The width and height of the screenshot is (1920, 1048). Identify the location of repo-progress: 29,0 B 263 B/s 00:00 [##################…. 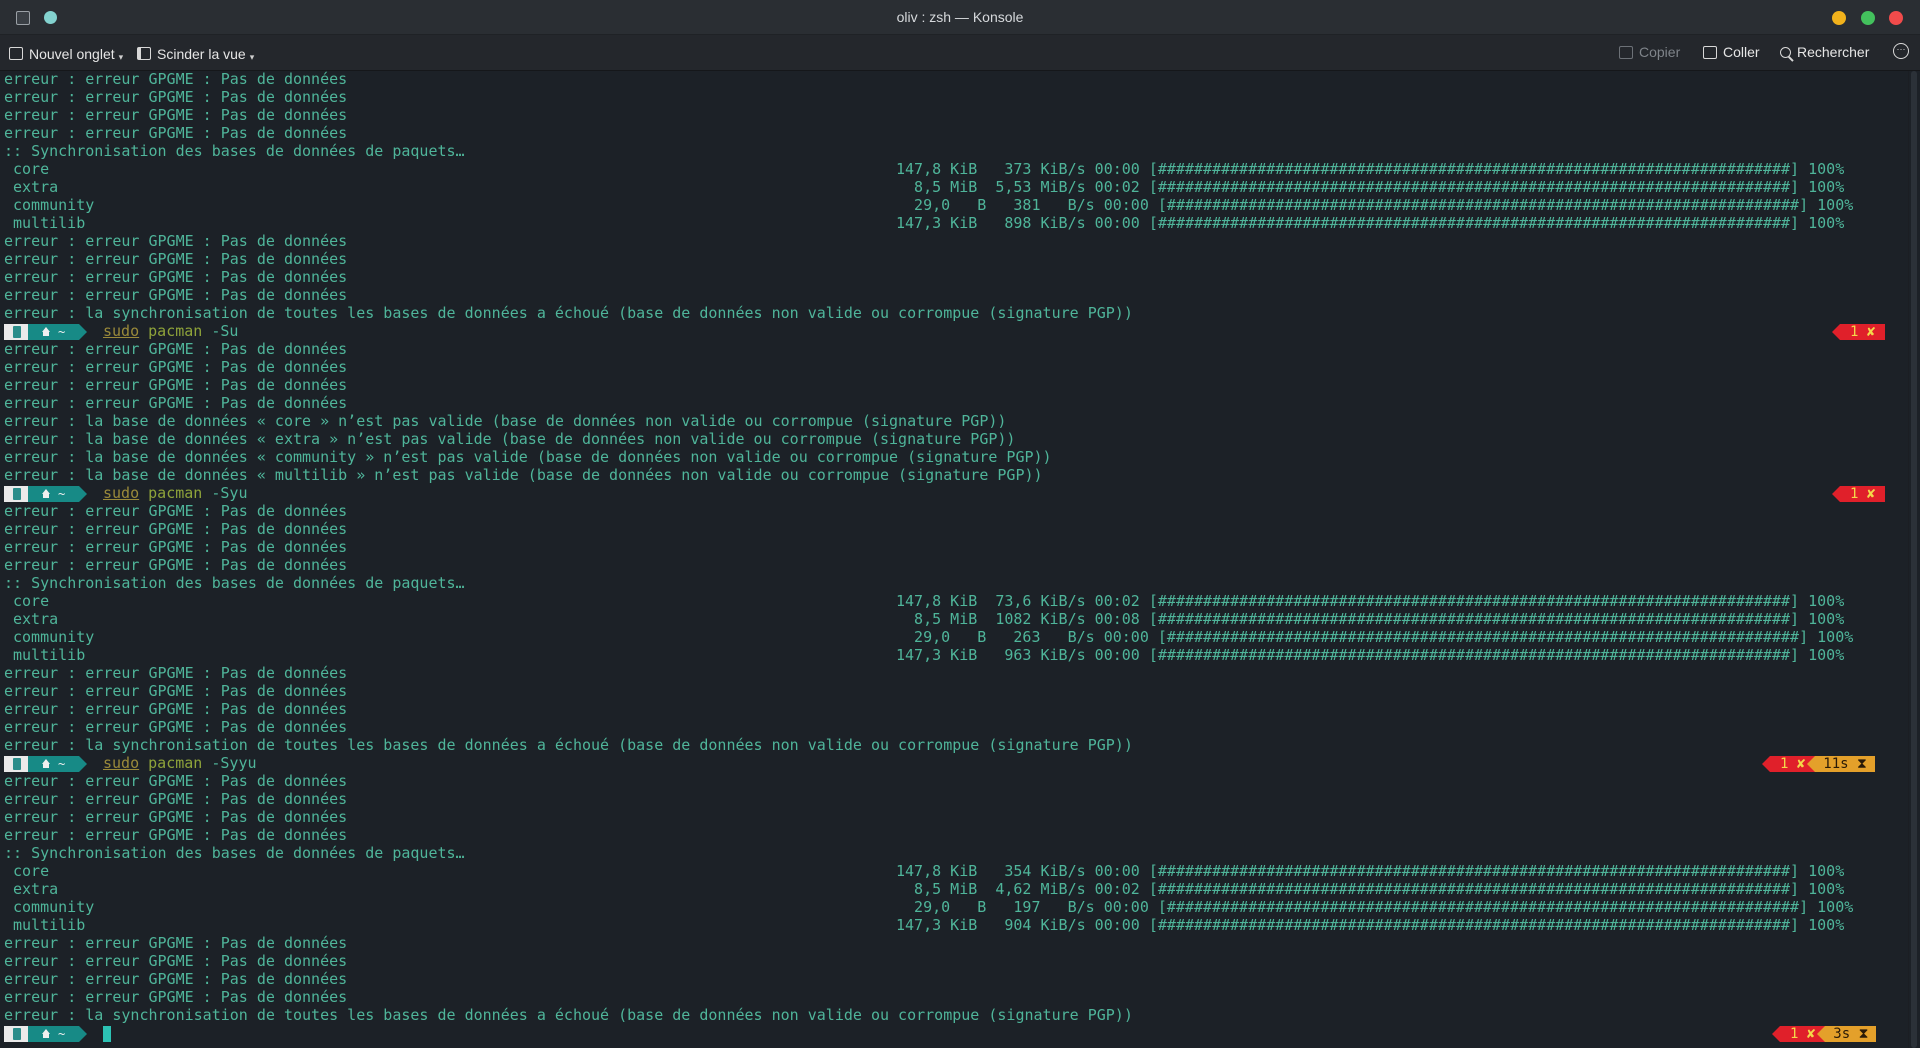
(1375, 637).